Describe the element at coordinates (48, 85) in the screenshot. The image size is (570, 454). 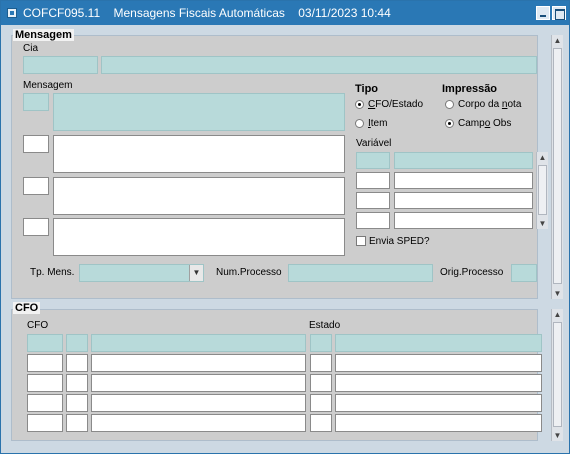
I see `mensagem-label: Mensagem` at that location.